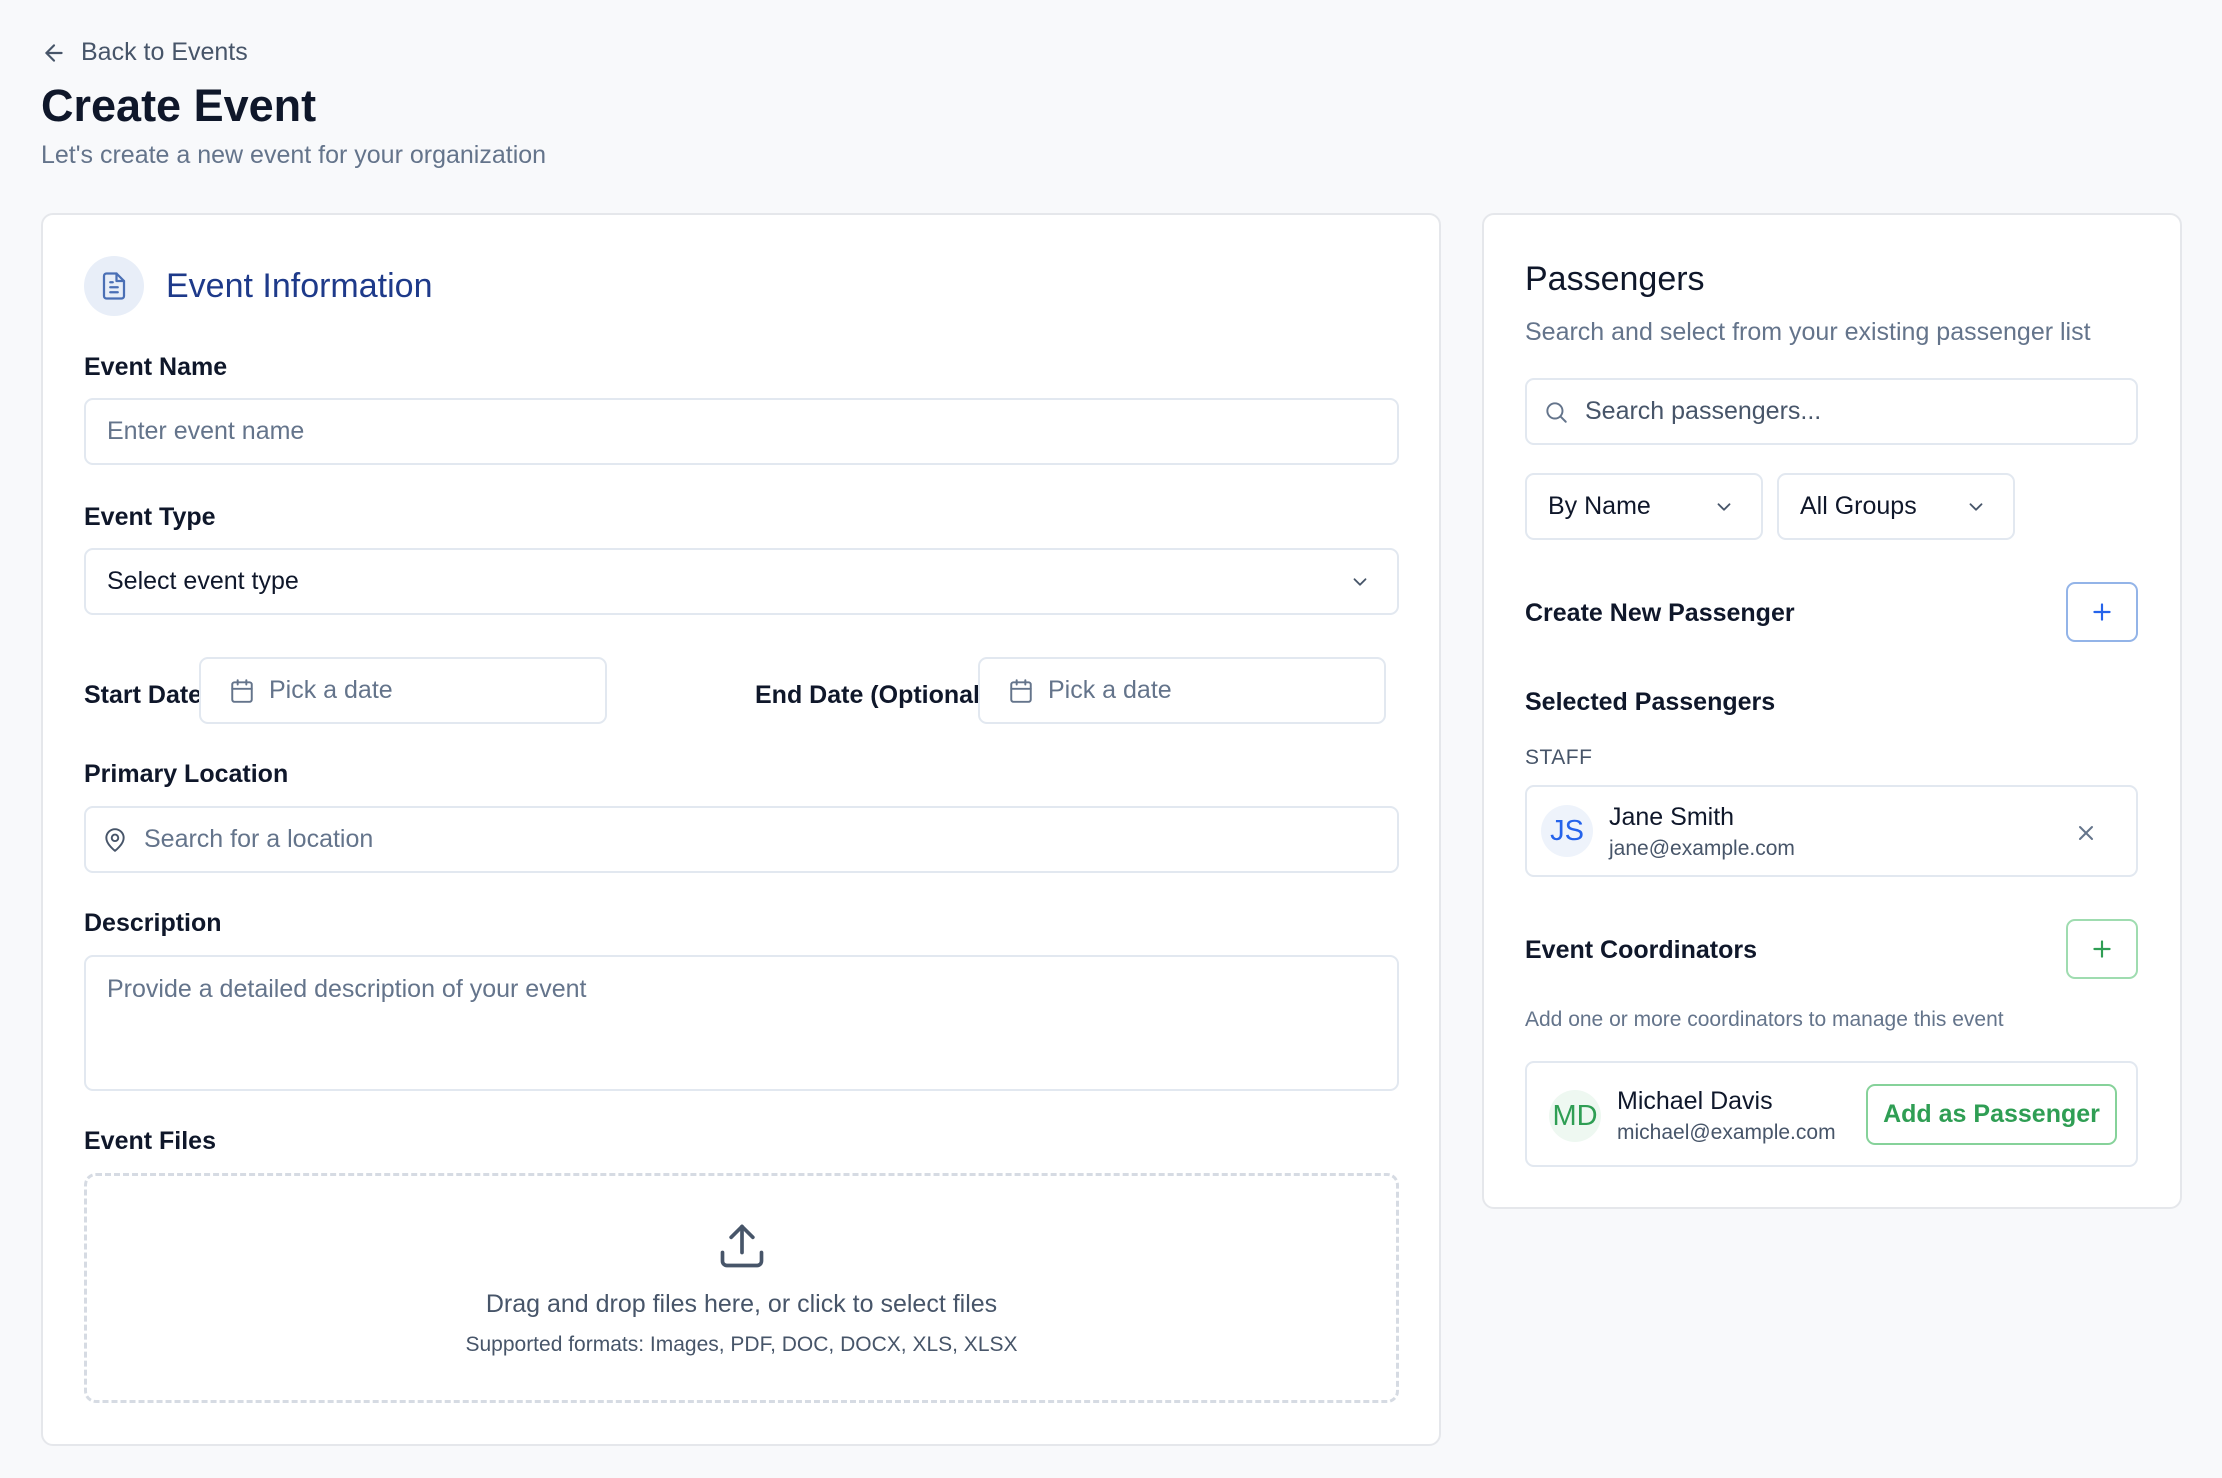 The height and width of the screenshot is (1478, 2222). Describe the element at coordinates (1641, 950) in the screenshot. I see `event-coordinators-label: Event Coordinators` at that location.